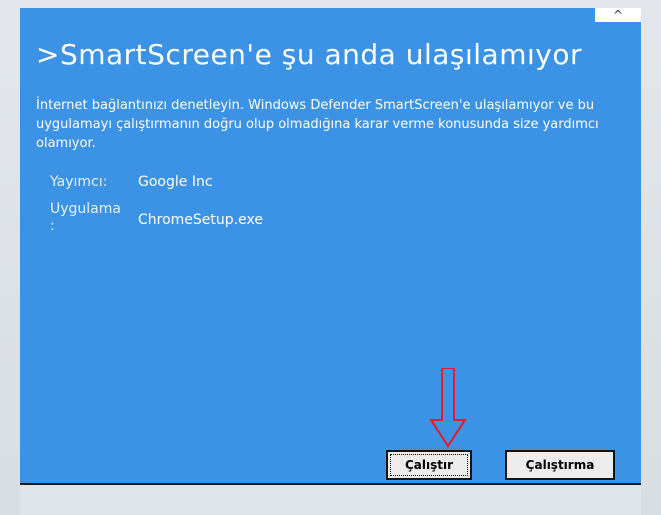  I want to click on dialog-bottom-edge, so click(330, 499).